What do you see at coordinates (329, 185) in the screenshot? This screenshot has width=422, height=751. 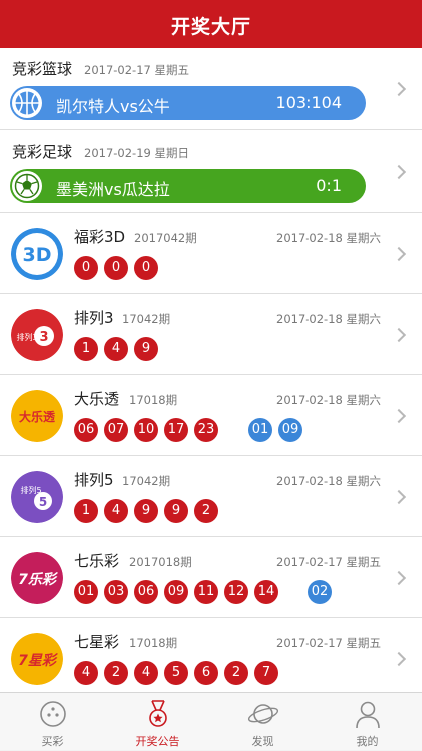 I see `match-score: 0:1` at bounding box center [329, 185].